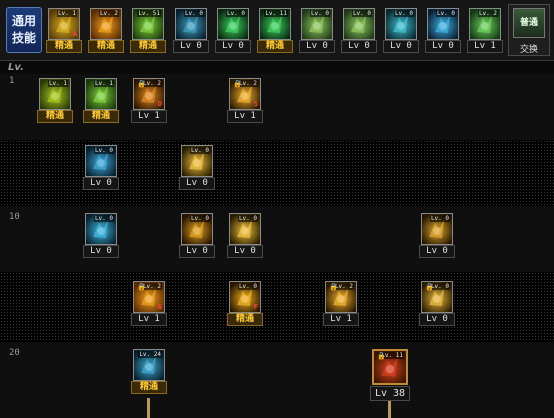  I want to click on skill-cyan-fist-node: Lv. 24 精通, so click(149, 372).